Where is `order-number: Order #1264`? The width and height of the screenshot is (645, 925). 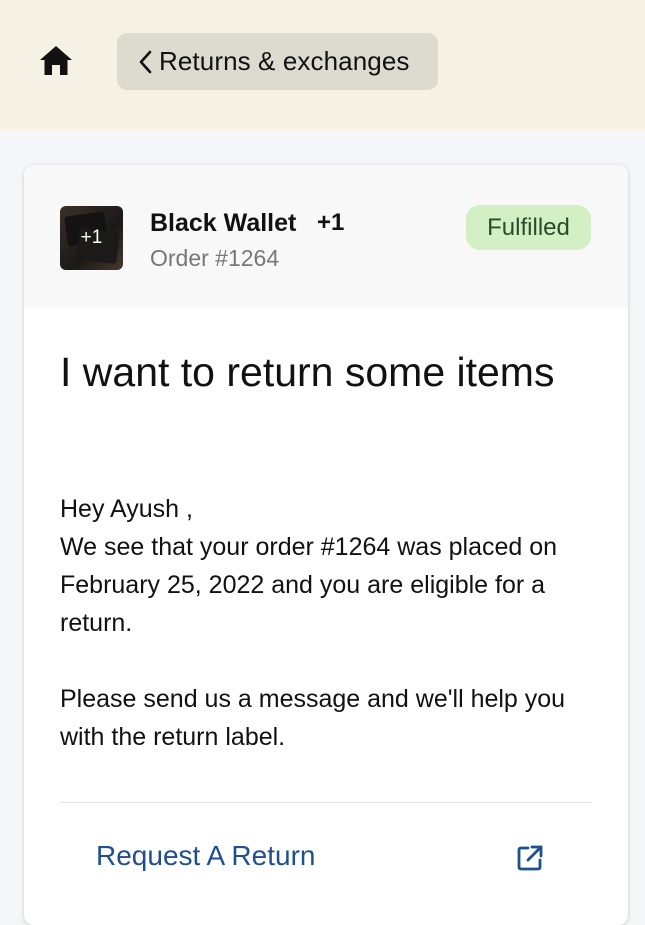 order-number: Order #1264 is located at coordinates (215, 258).